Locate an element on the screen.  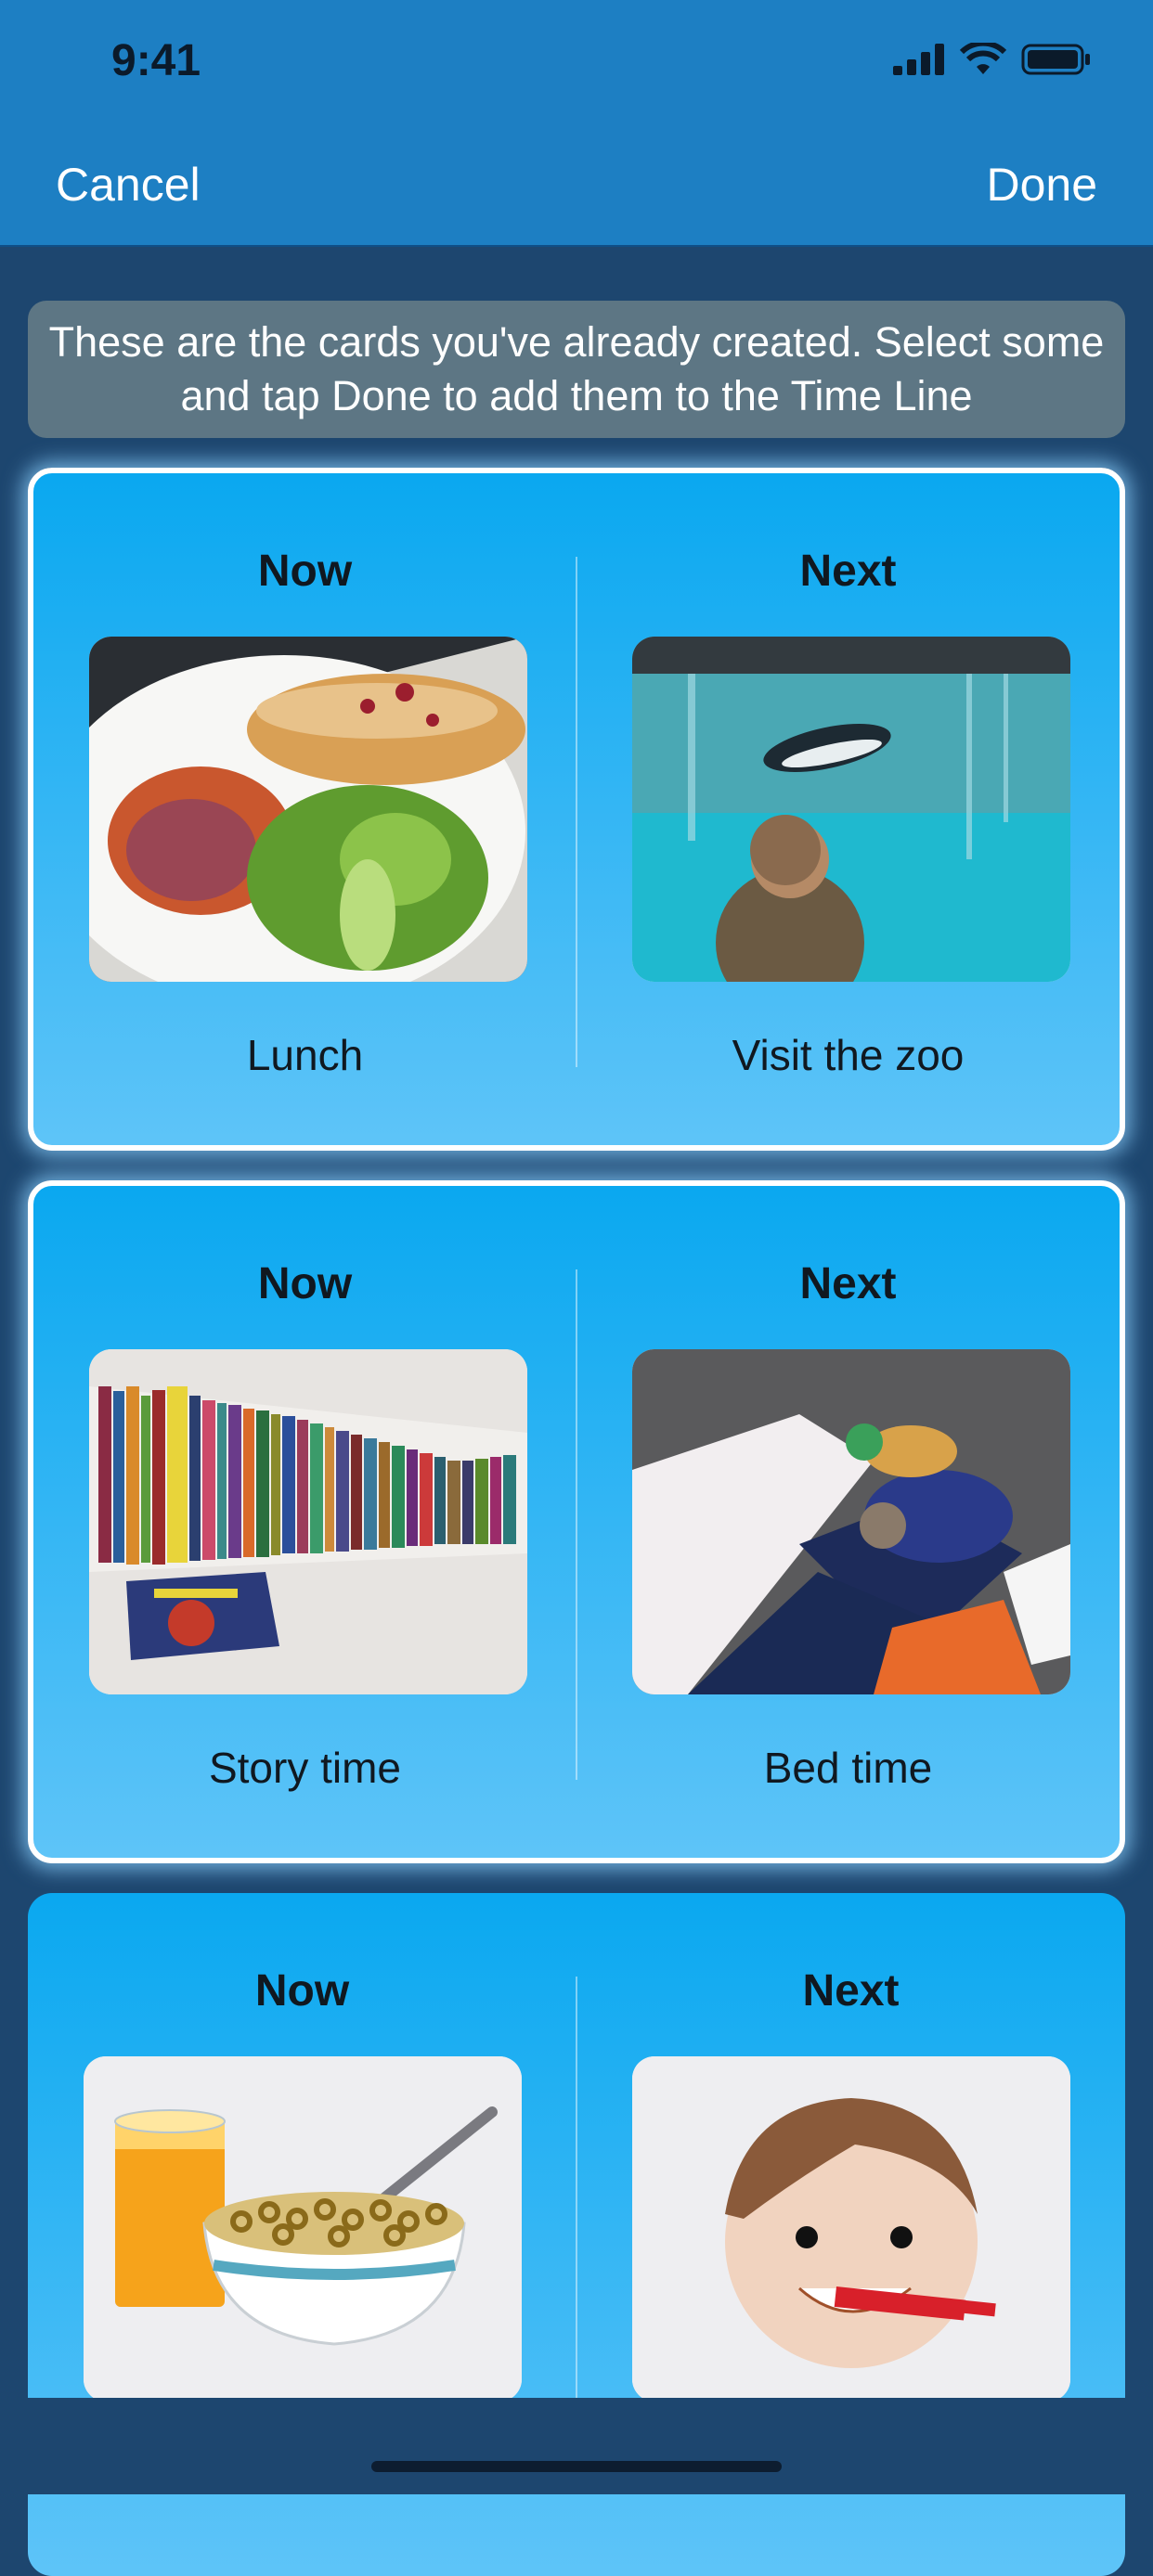
now-label: Story time is located at coordinates (305, 1768).